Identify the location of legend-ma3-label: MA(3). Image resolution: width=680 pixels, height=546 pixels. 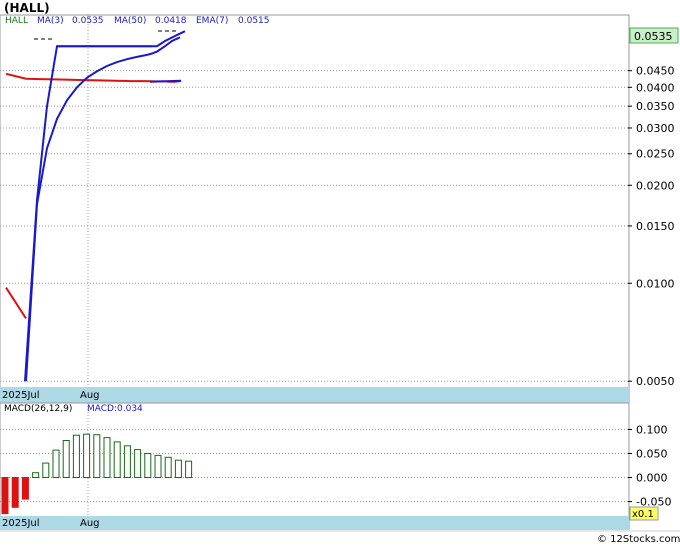
(50, 21).